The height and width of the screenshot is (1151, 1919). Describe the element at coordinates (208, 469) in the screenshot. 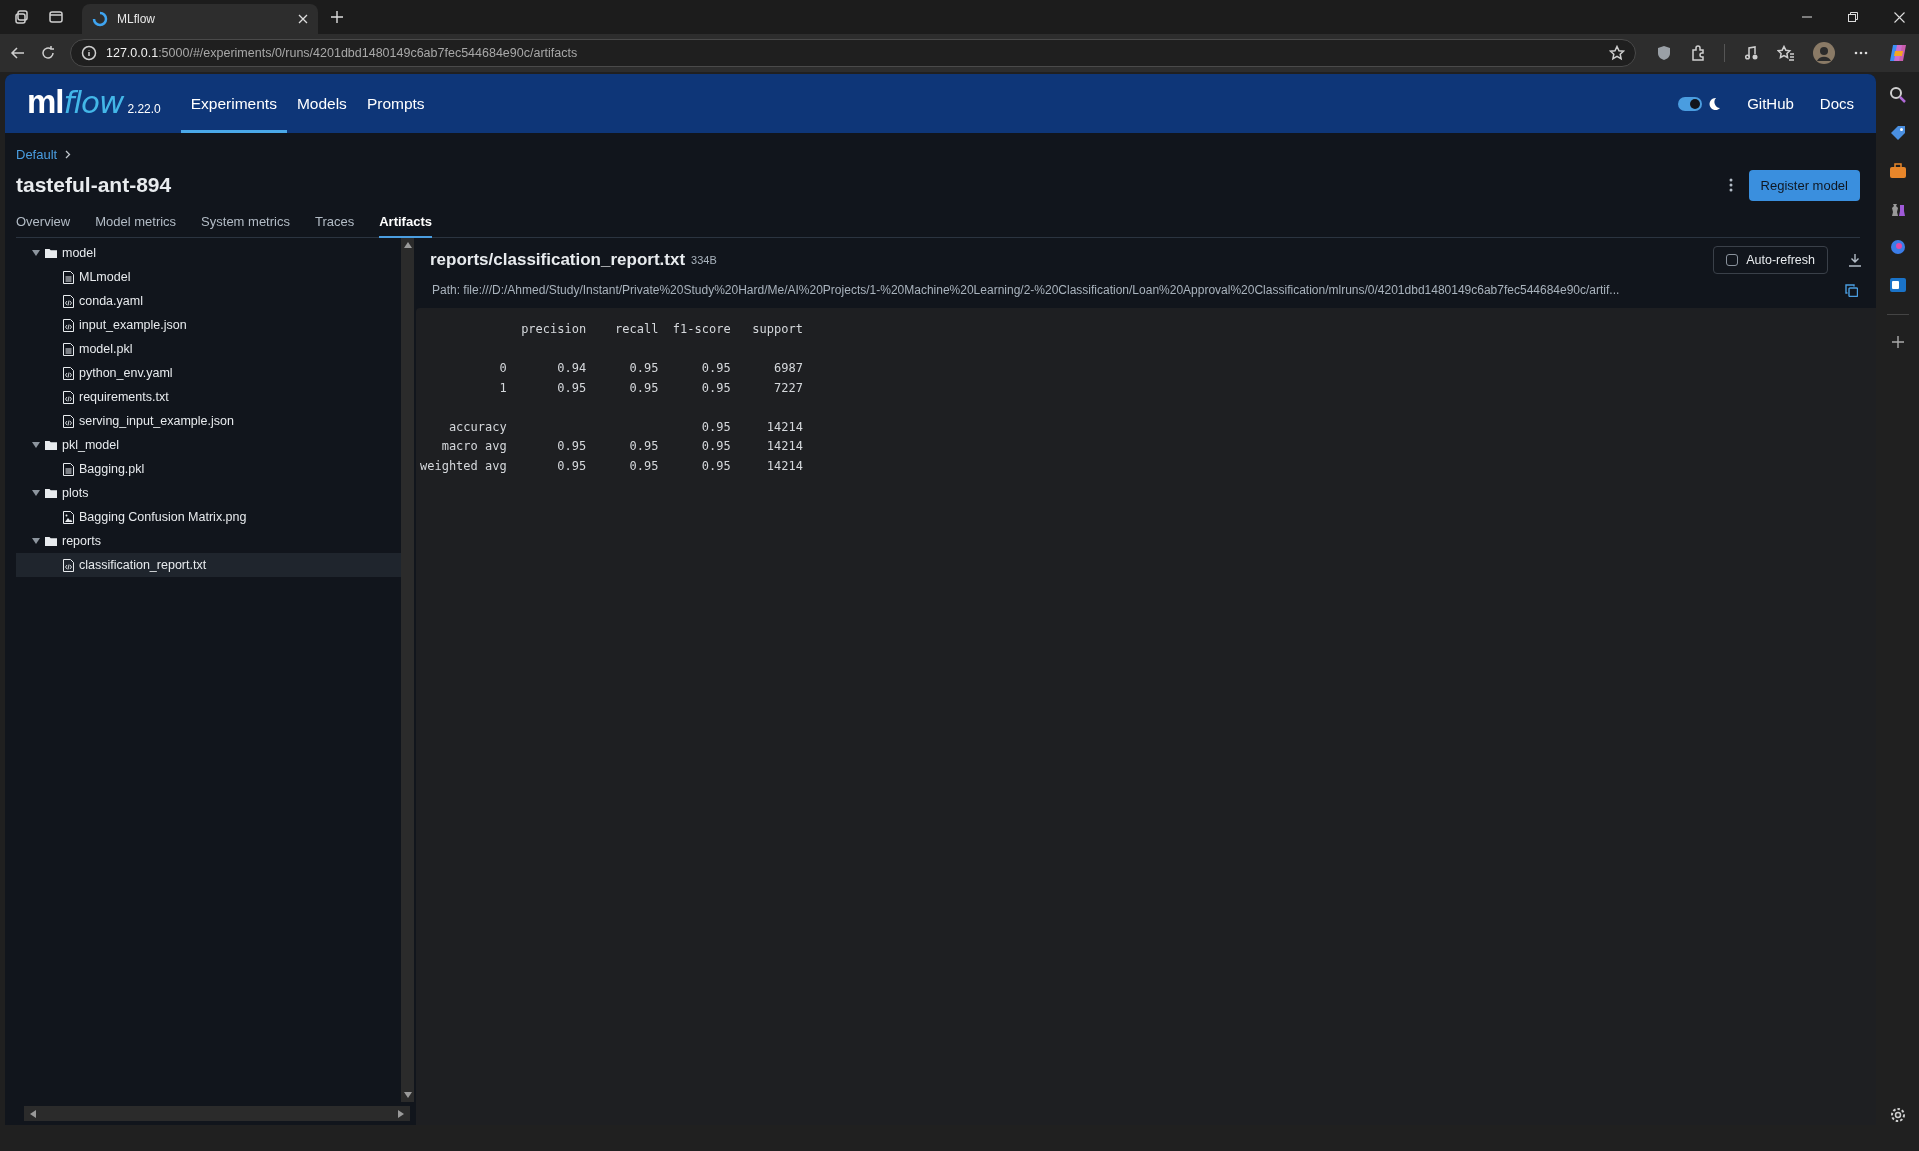

I see `file-item: Bagging.pkl` at that location.